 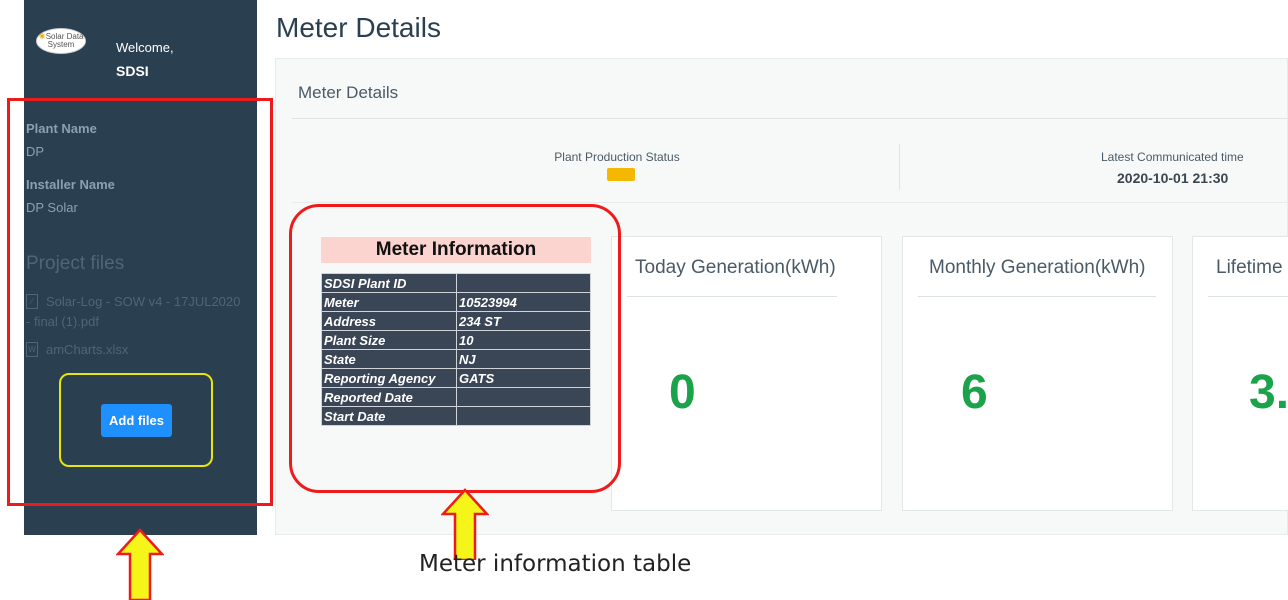 What do you see at coordinates (132, 71) in the screenshot?
I see `username: SDSI` at bounding box center [132, 71].